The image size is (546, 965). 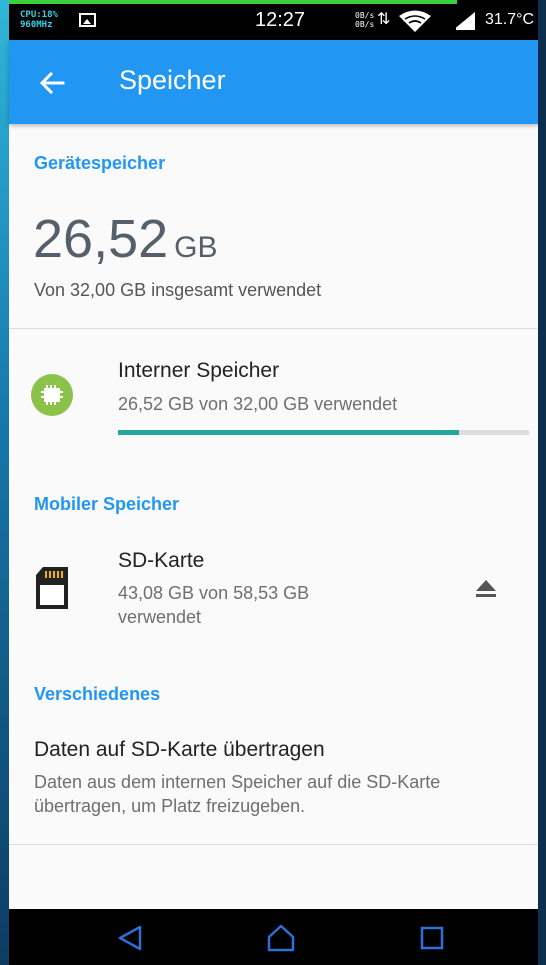 I want to click on internal-storage-title: Interner Speicher, so click(x=199, y=370).